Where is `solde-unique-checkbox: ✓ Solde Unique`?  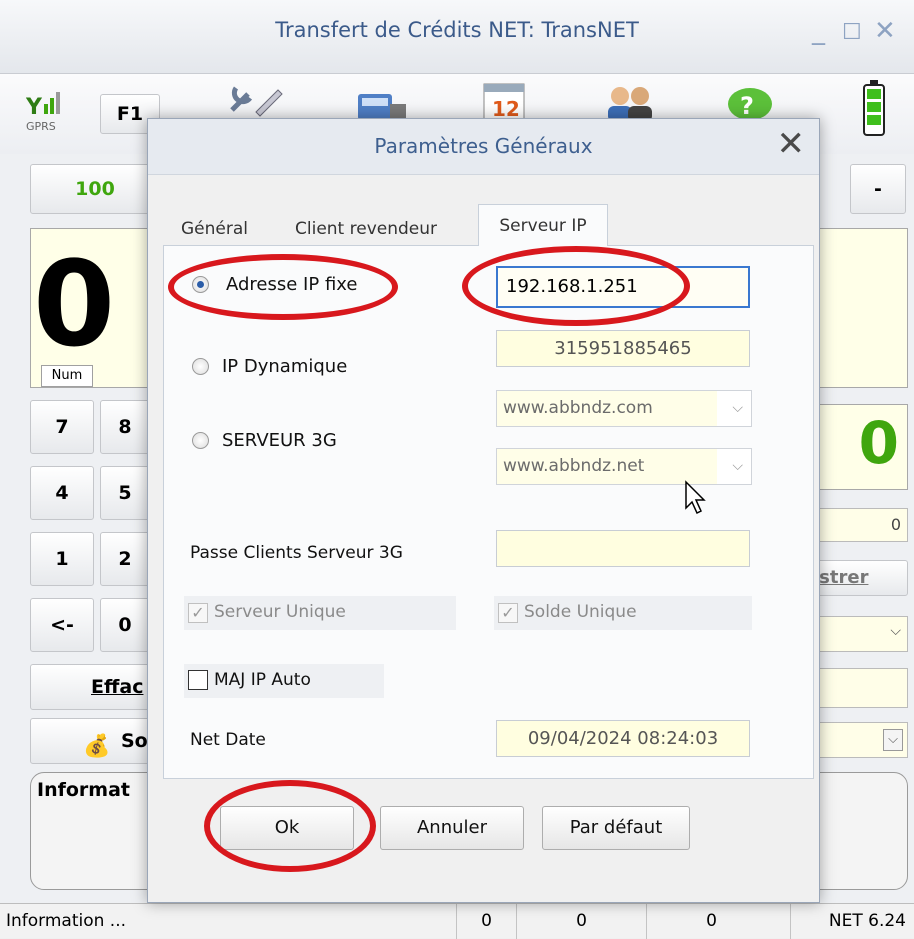
solde-unique-checkbox: ✓ Solde Unique is located at coordinates (623, 613).